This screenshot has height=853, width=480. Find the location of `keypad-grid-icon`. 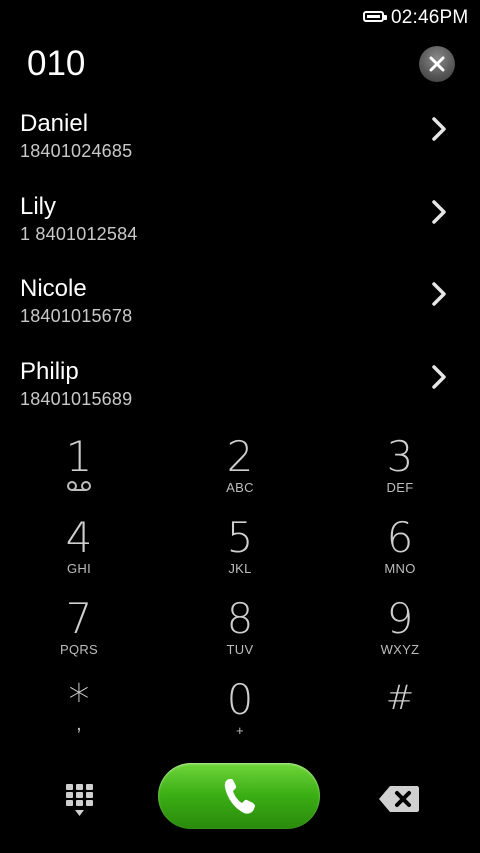

keypad-grid-icon is located at coordinates (79, 800).